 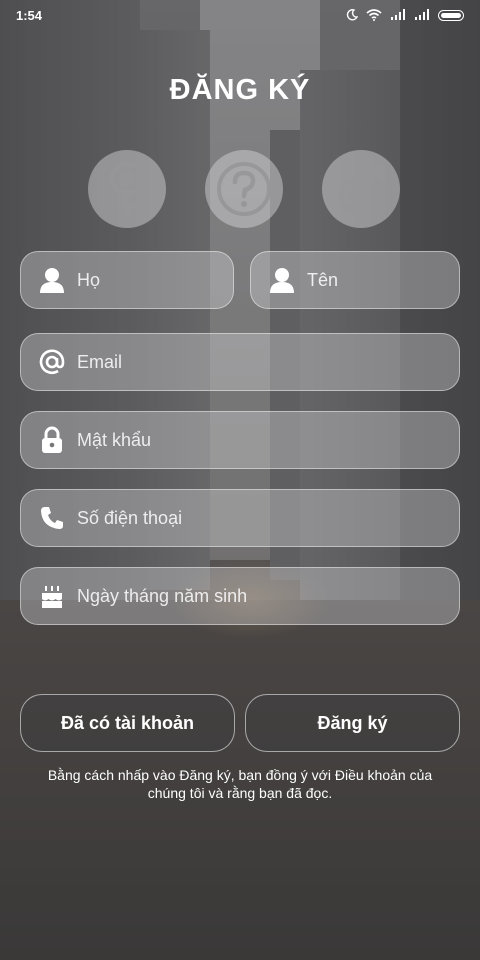 What do you see at coordinates (127, 280) in the screenshot?
I see `last-name-field: Họ` at bounding box center [127, 280].